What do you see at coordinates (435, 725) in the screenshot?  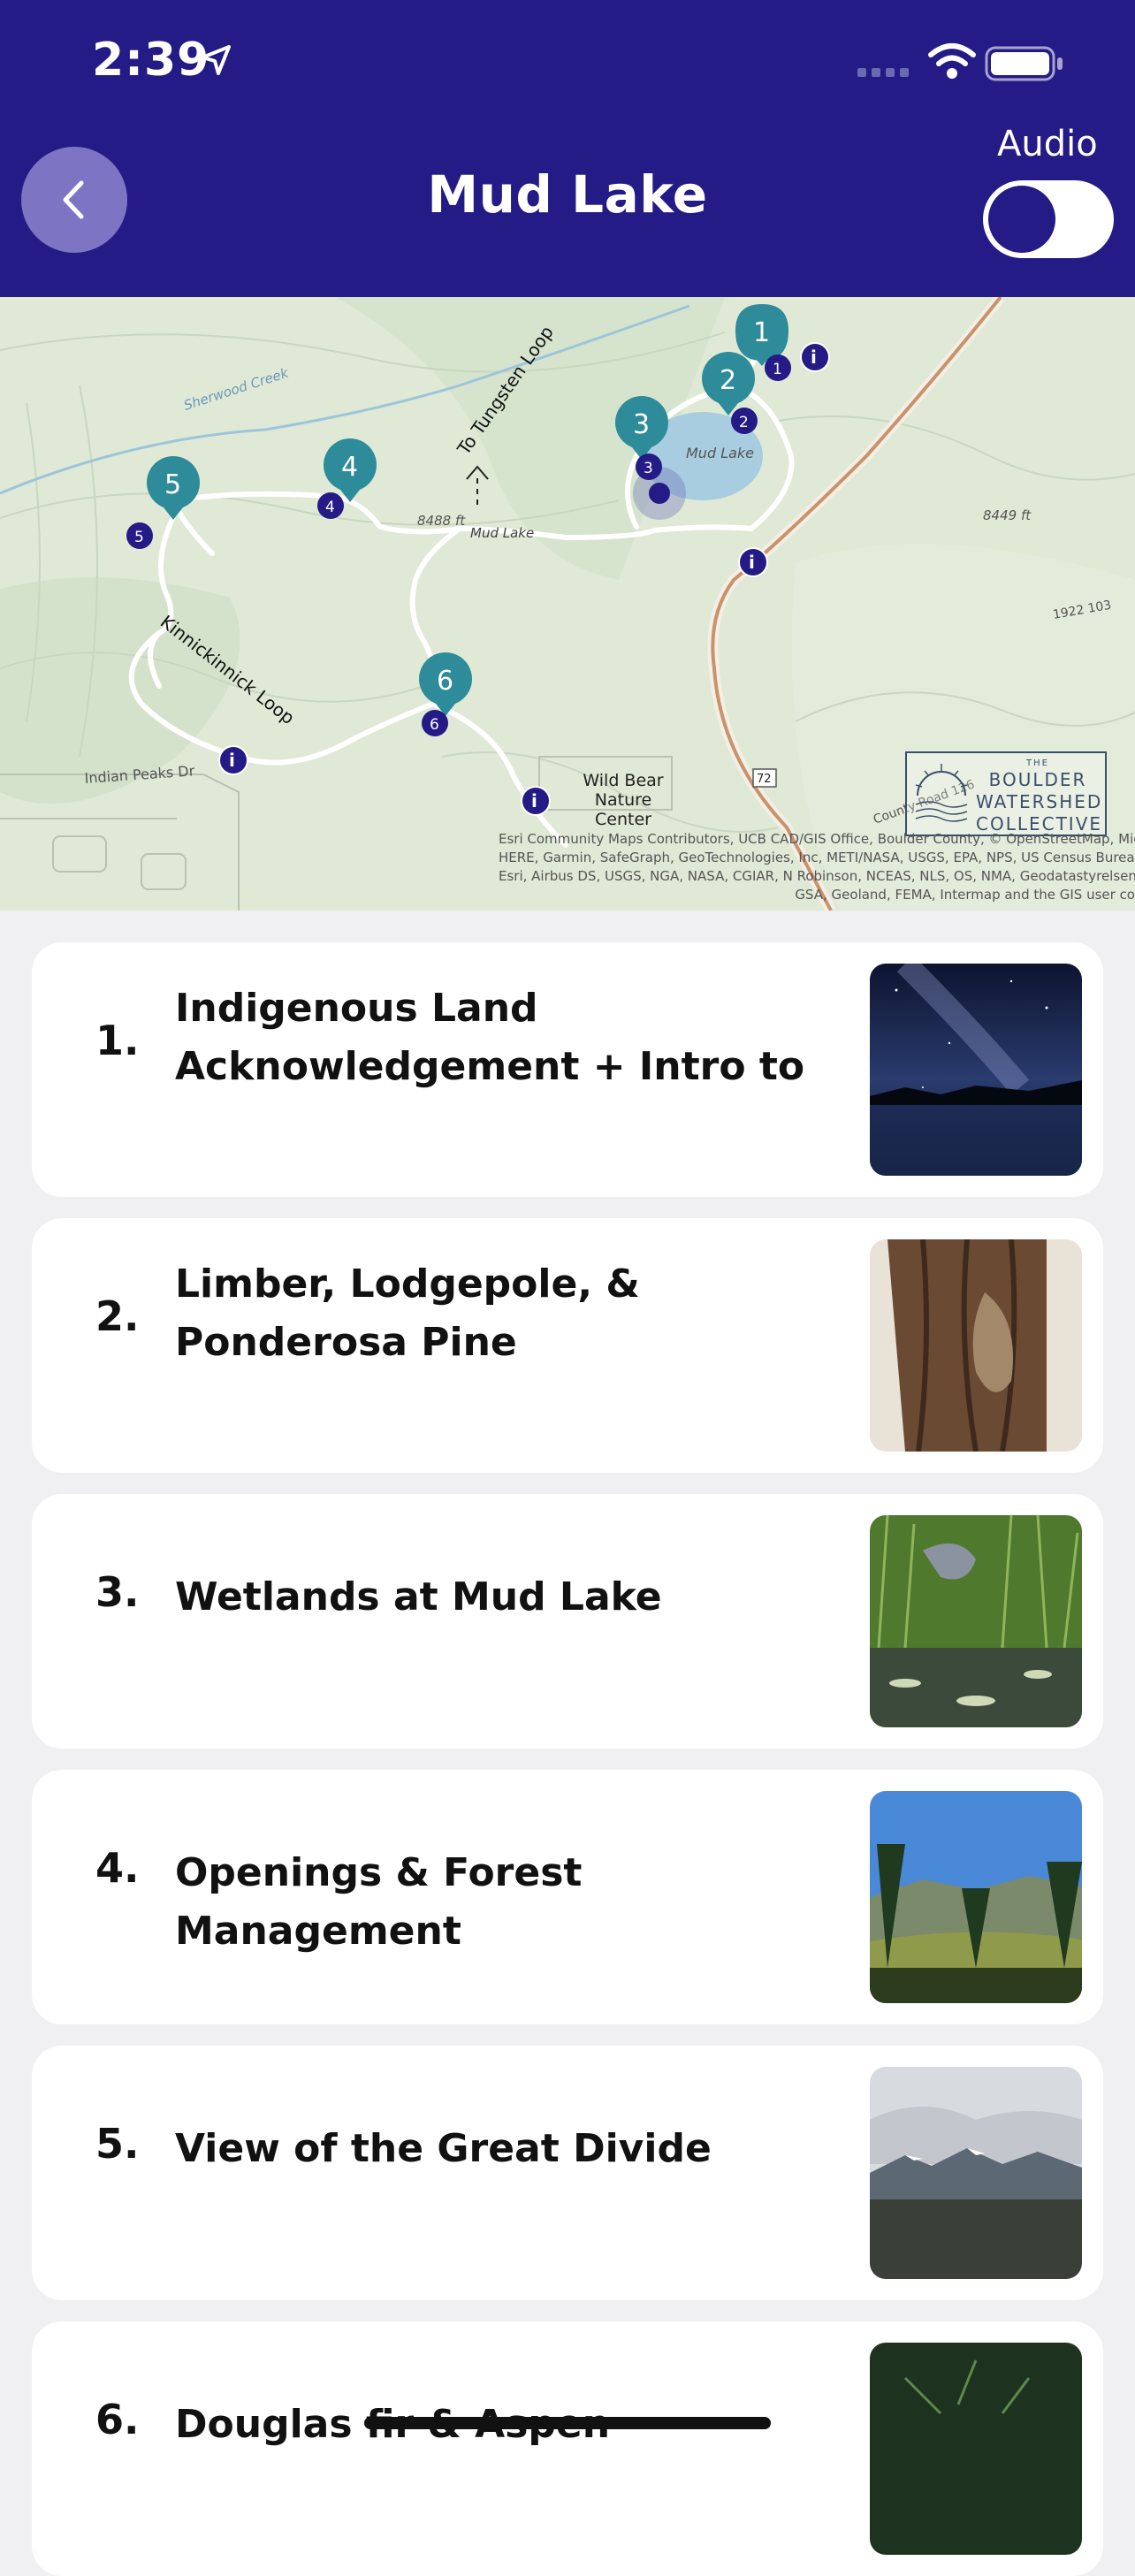 I see `svg-text: 6` at bounding box center [435, 725].